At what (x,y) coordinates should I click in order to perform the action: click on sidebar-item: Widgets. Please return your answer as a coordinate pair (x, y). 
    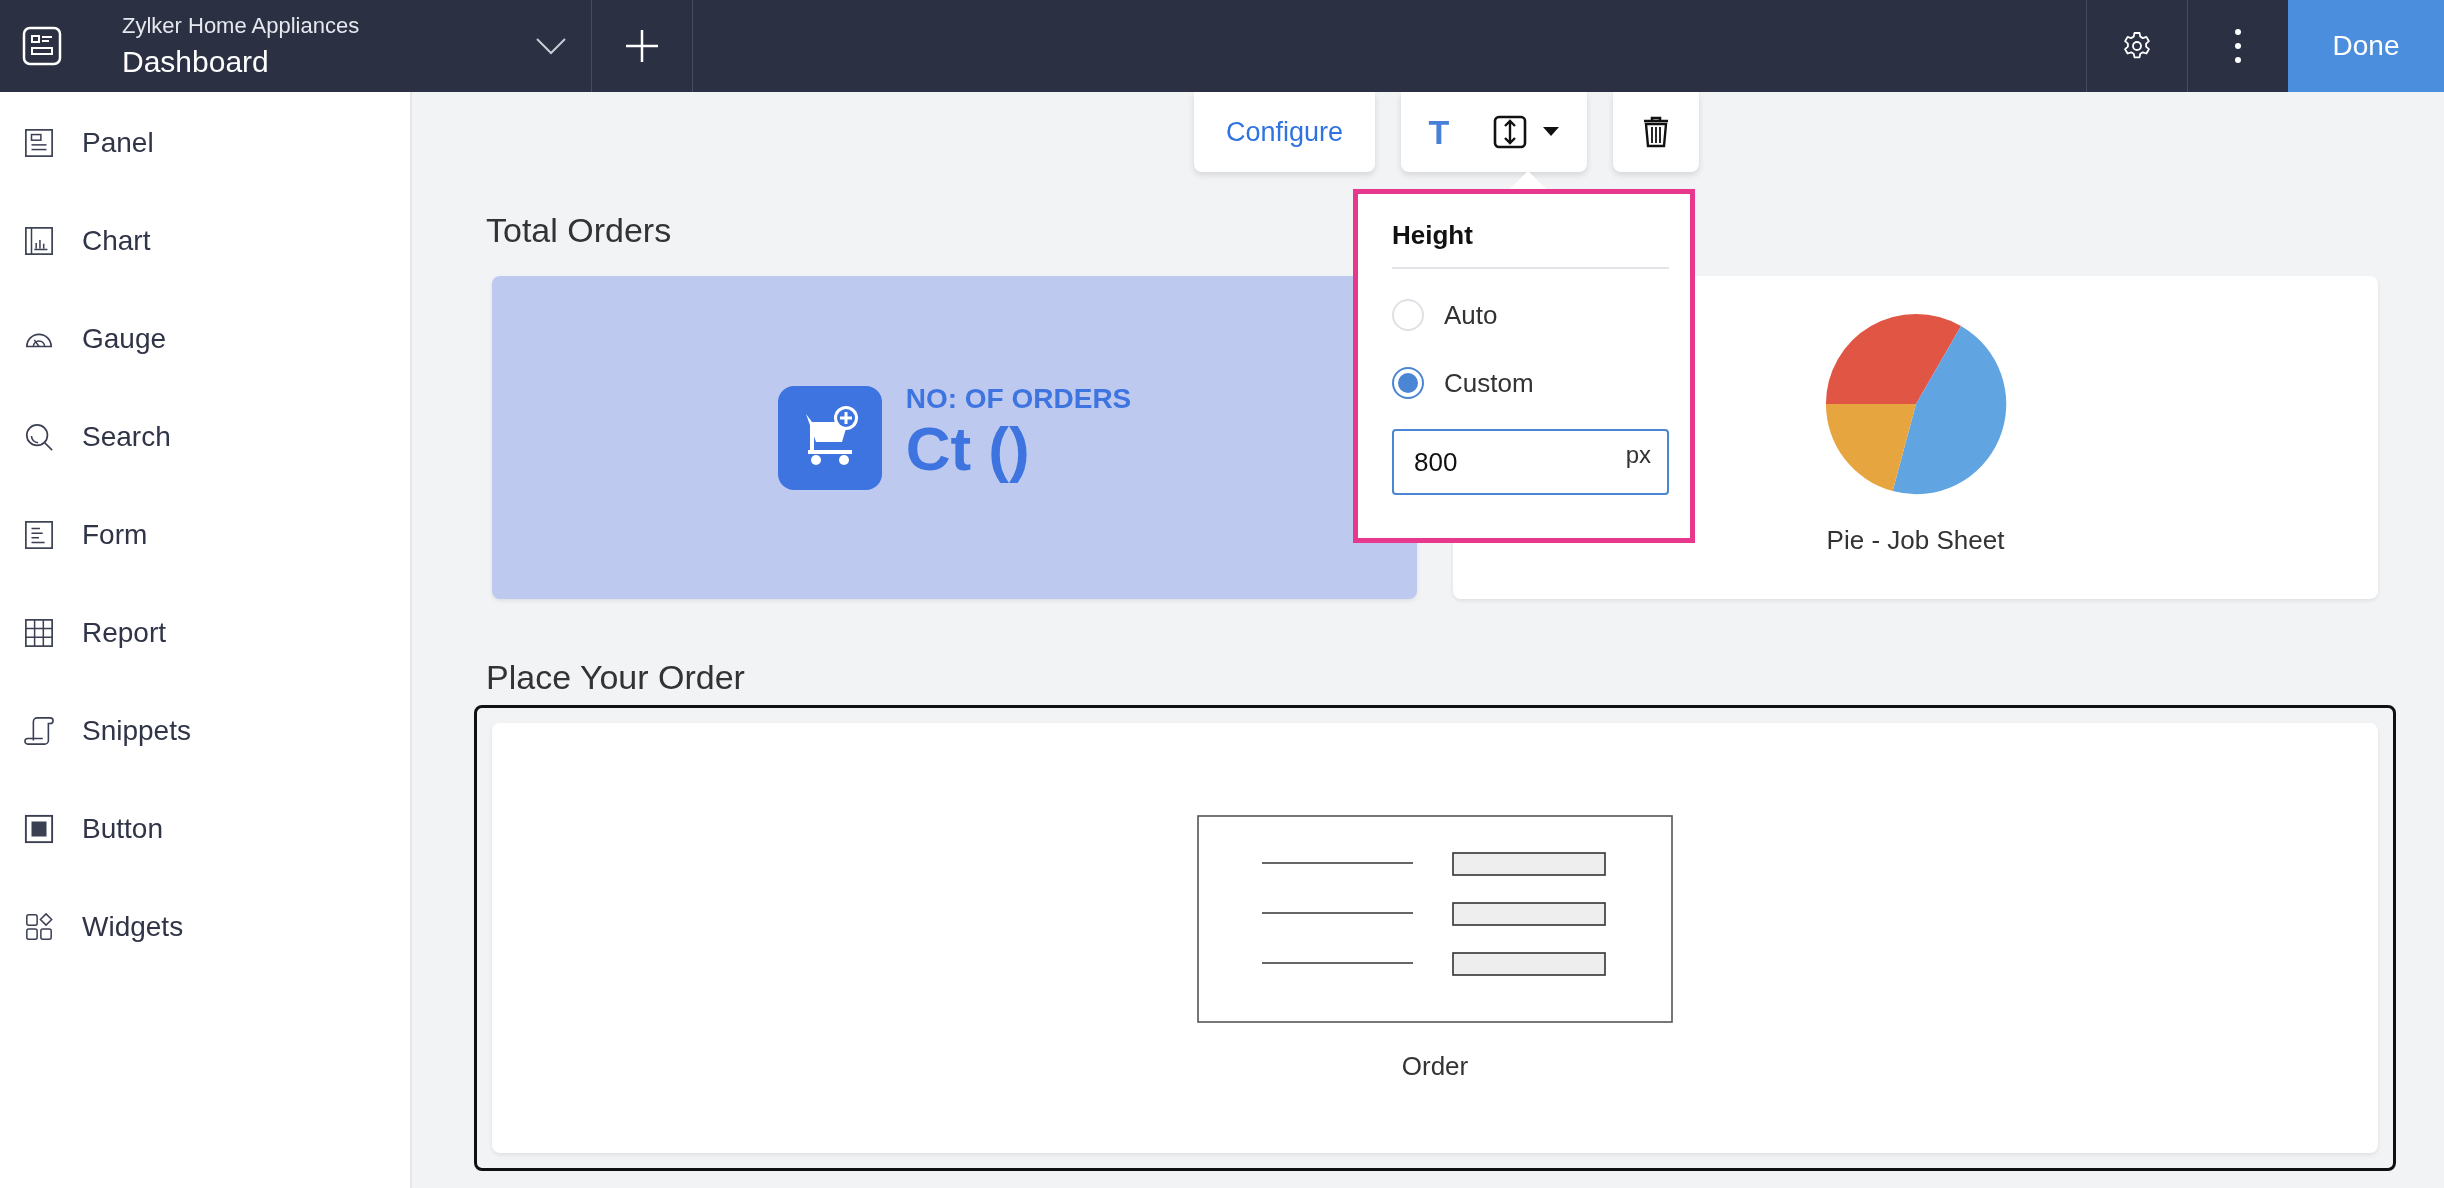
    Looking at the image, I should click on (205, 927).